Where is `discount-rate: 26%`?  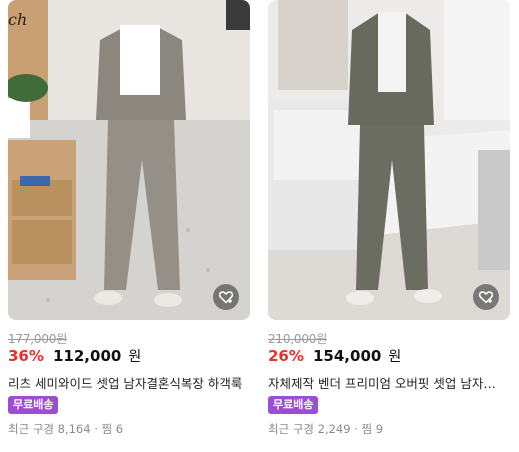 discount-rate: 26% is located at coordinates (286, 356).